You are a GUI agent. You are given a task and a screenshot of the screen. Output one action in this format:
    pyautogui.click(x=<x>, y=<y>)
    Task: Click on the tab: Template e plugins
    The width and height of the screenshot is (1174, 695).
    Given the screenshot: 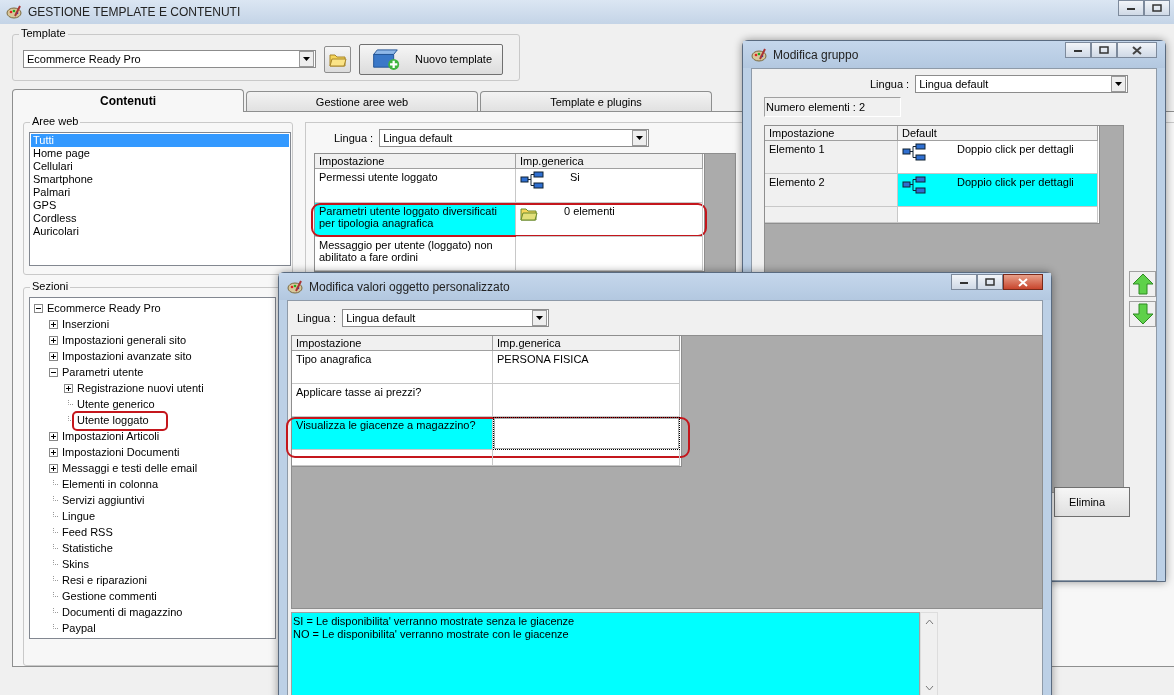 What is the action you would take?
    pyautogui.click(x=596, y=101)
    